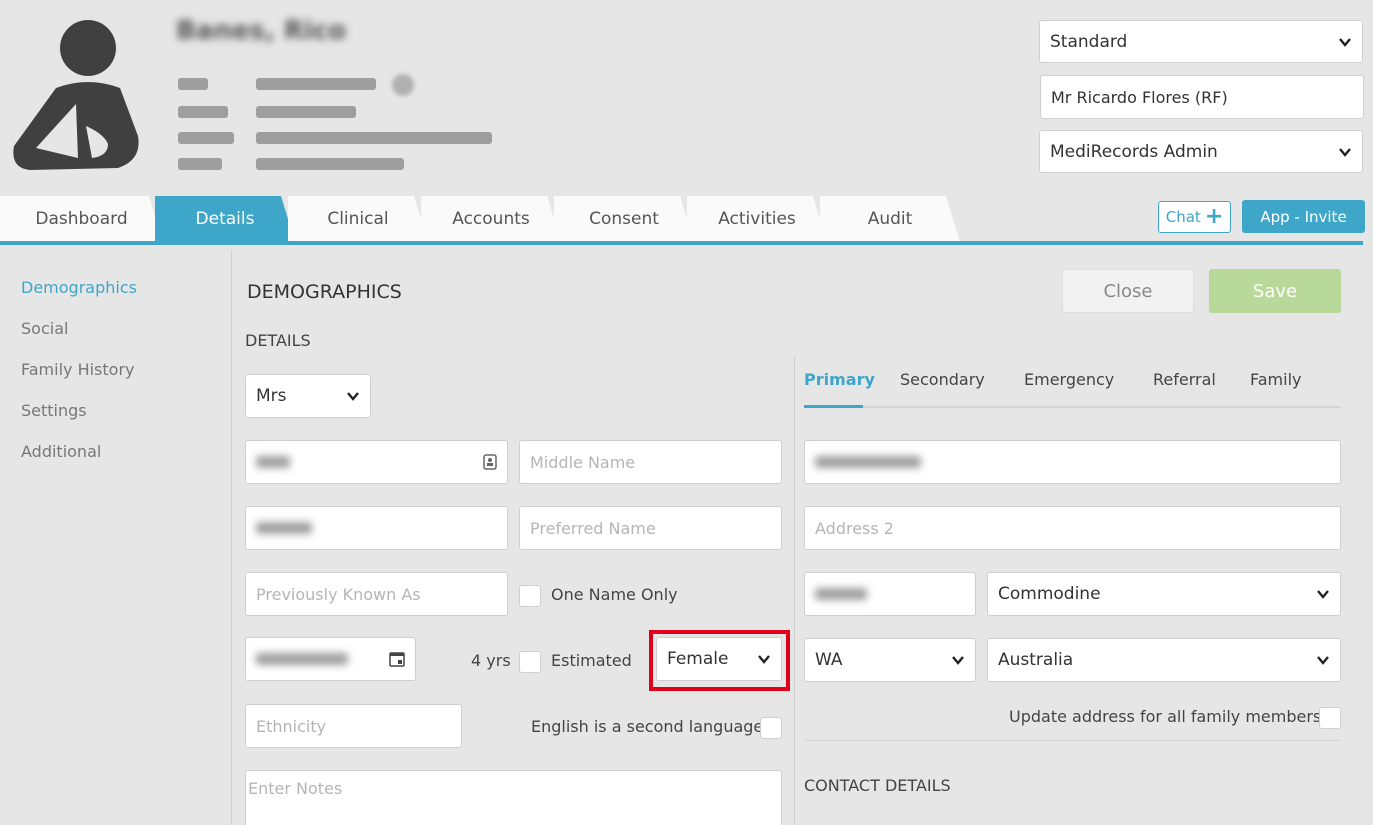 The height and width of the screenshot is (825, 1373). What do you see at coordinates (376, 462) in the screenshot?
I see `first-name-input` at bounding box center [376, 462].